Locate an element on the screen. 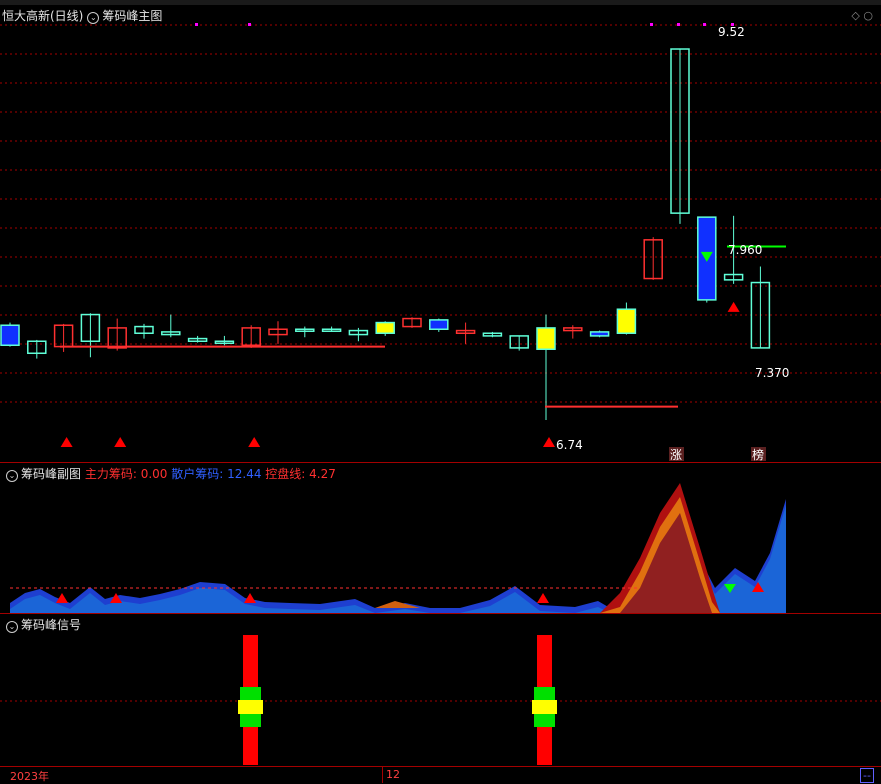  stock-title: 恒大高新(日线) is located at coordinates (43, 16).